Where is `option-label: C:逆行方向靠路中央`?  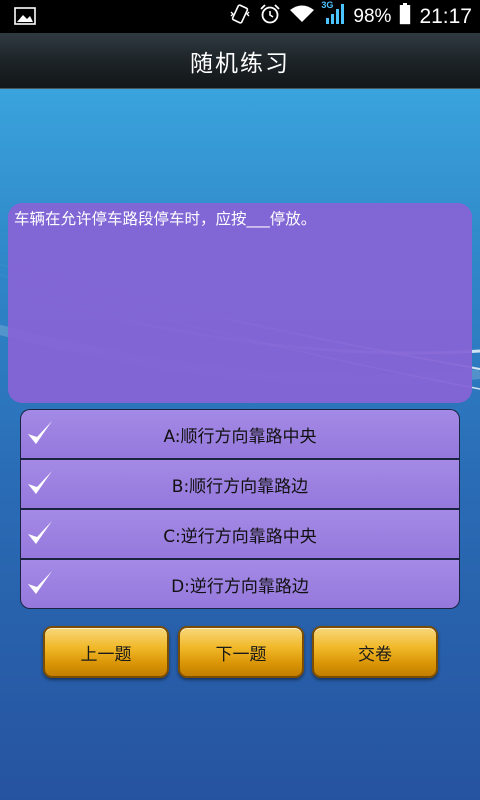 option-label: C:逆行方向靠路中央 is located at coordinates (240, 536).